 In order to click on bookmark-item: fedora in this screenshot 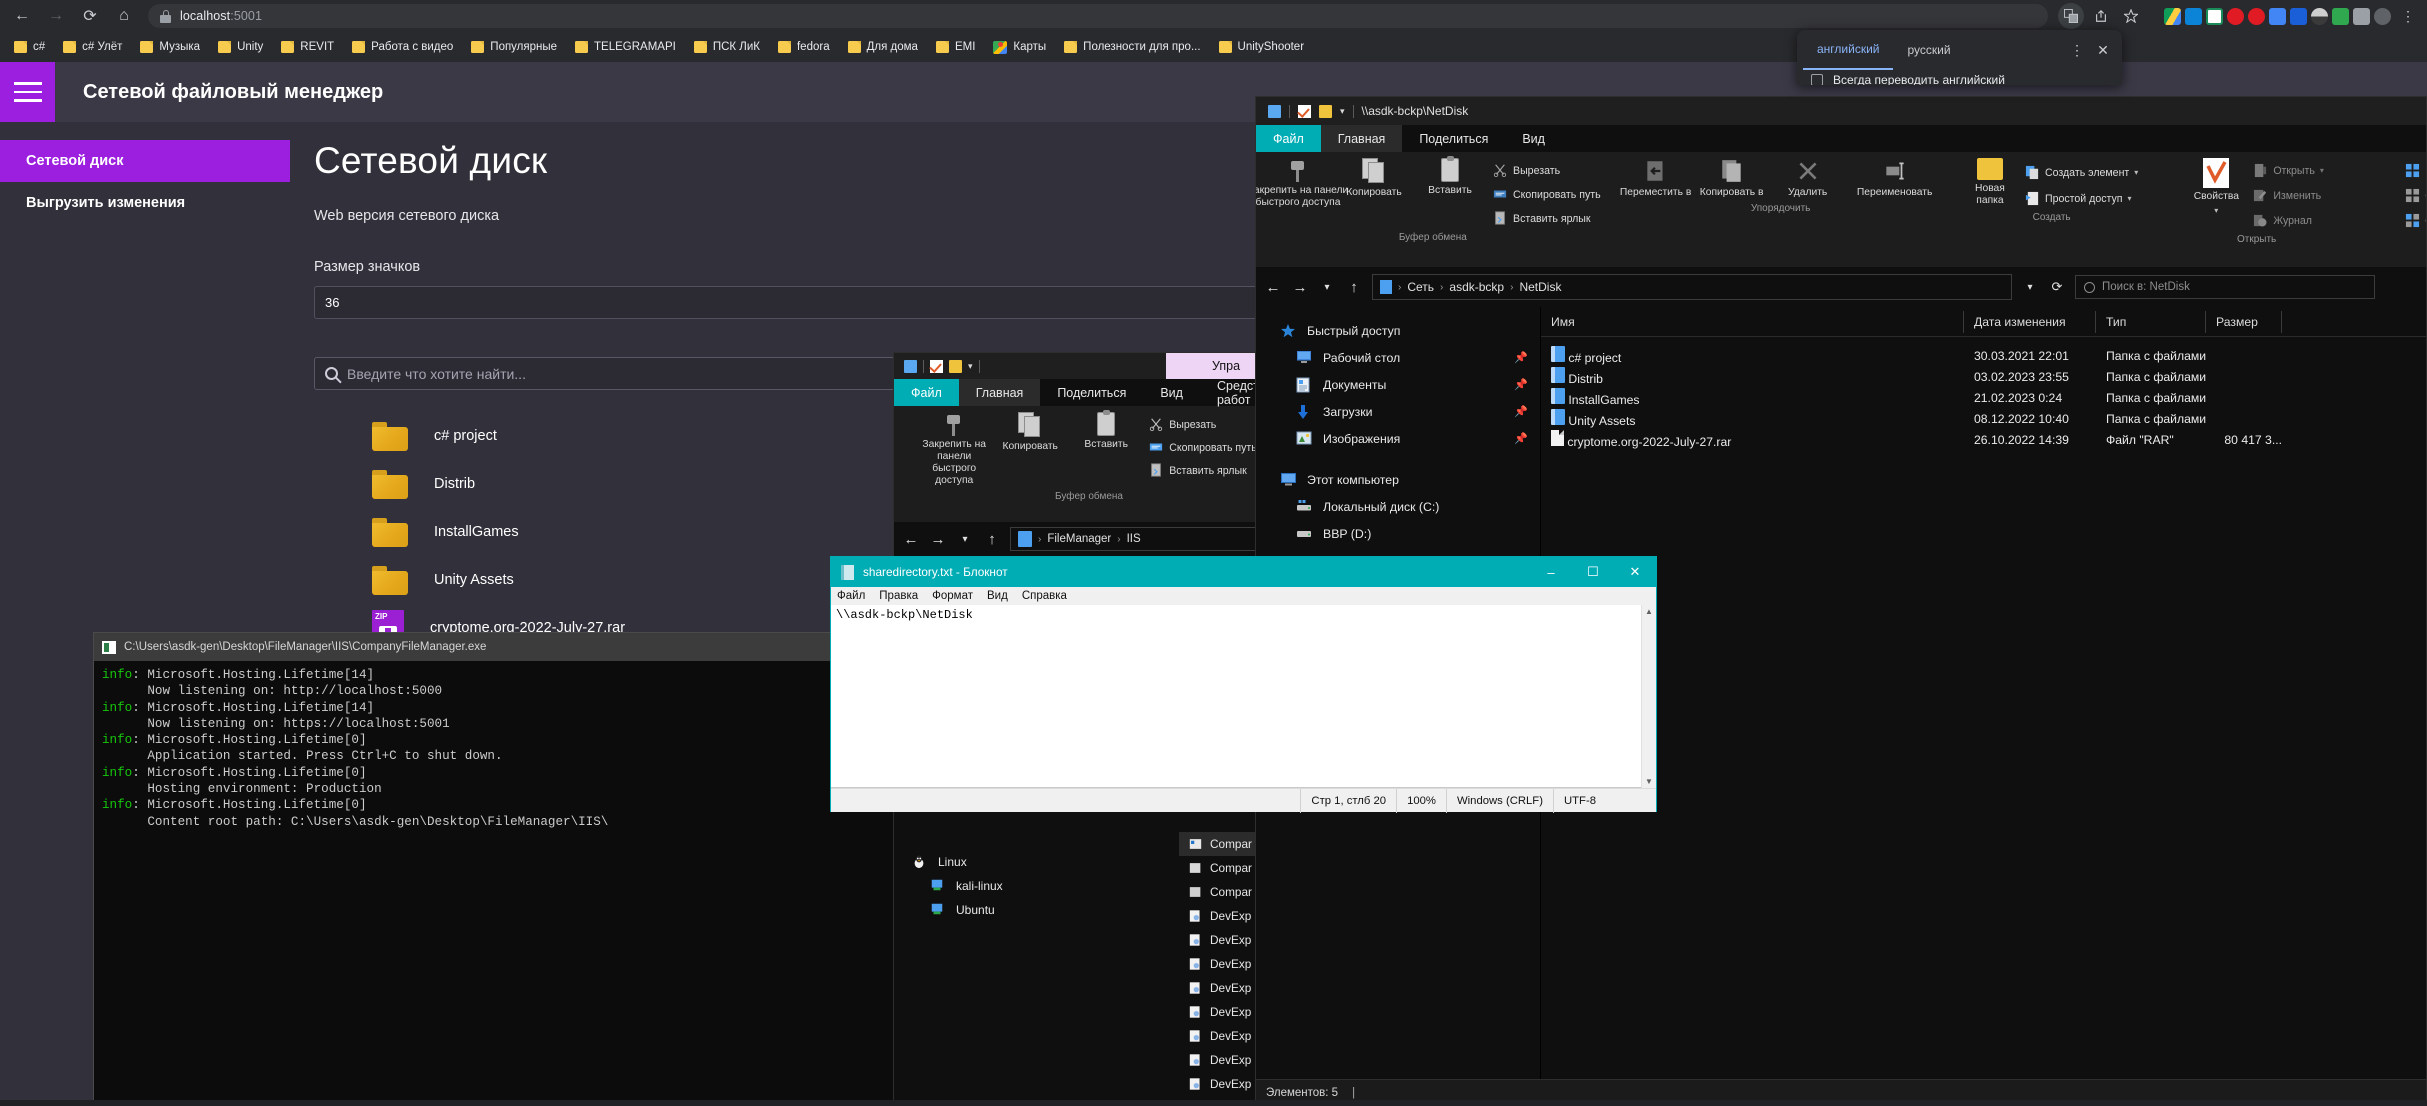, I will do `click(804, 47)`.